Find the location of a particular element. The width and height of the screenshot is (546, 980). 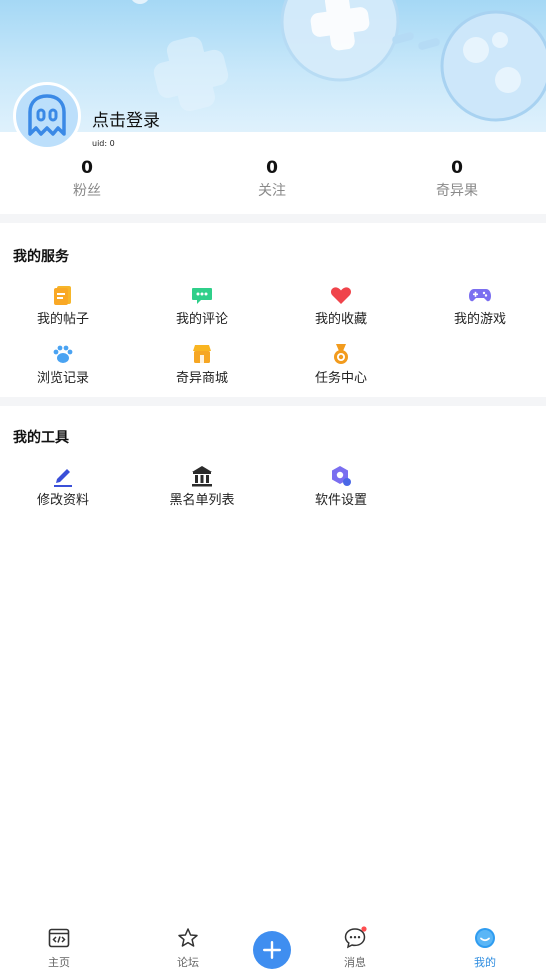

tool-edit-profile: 修改资料 is located at coordinates (63, 487).